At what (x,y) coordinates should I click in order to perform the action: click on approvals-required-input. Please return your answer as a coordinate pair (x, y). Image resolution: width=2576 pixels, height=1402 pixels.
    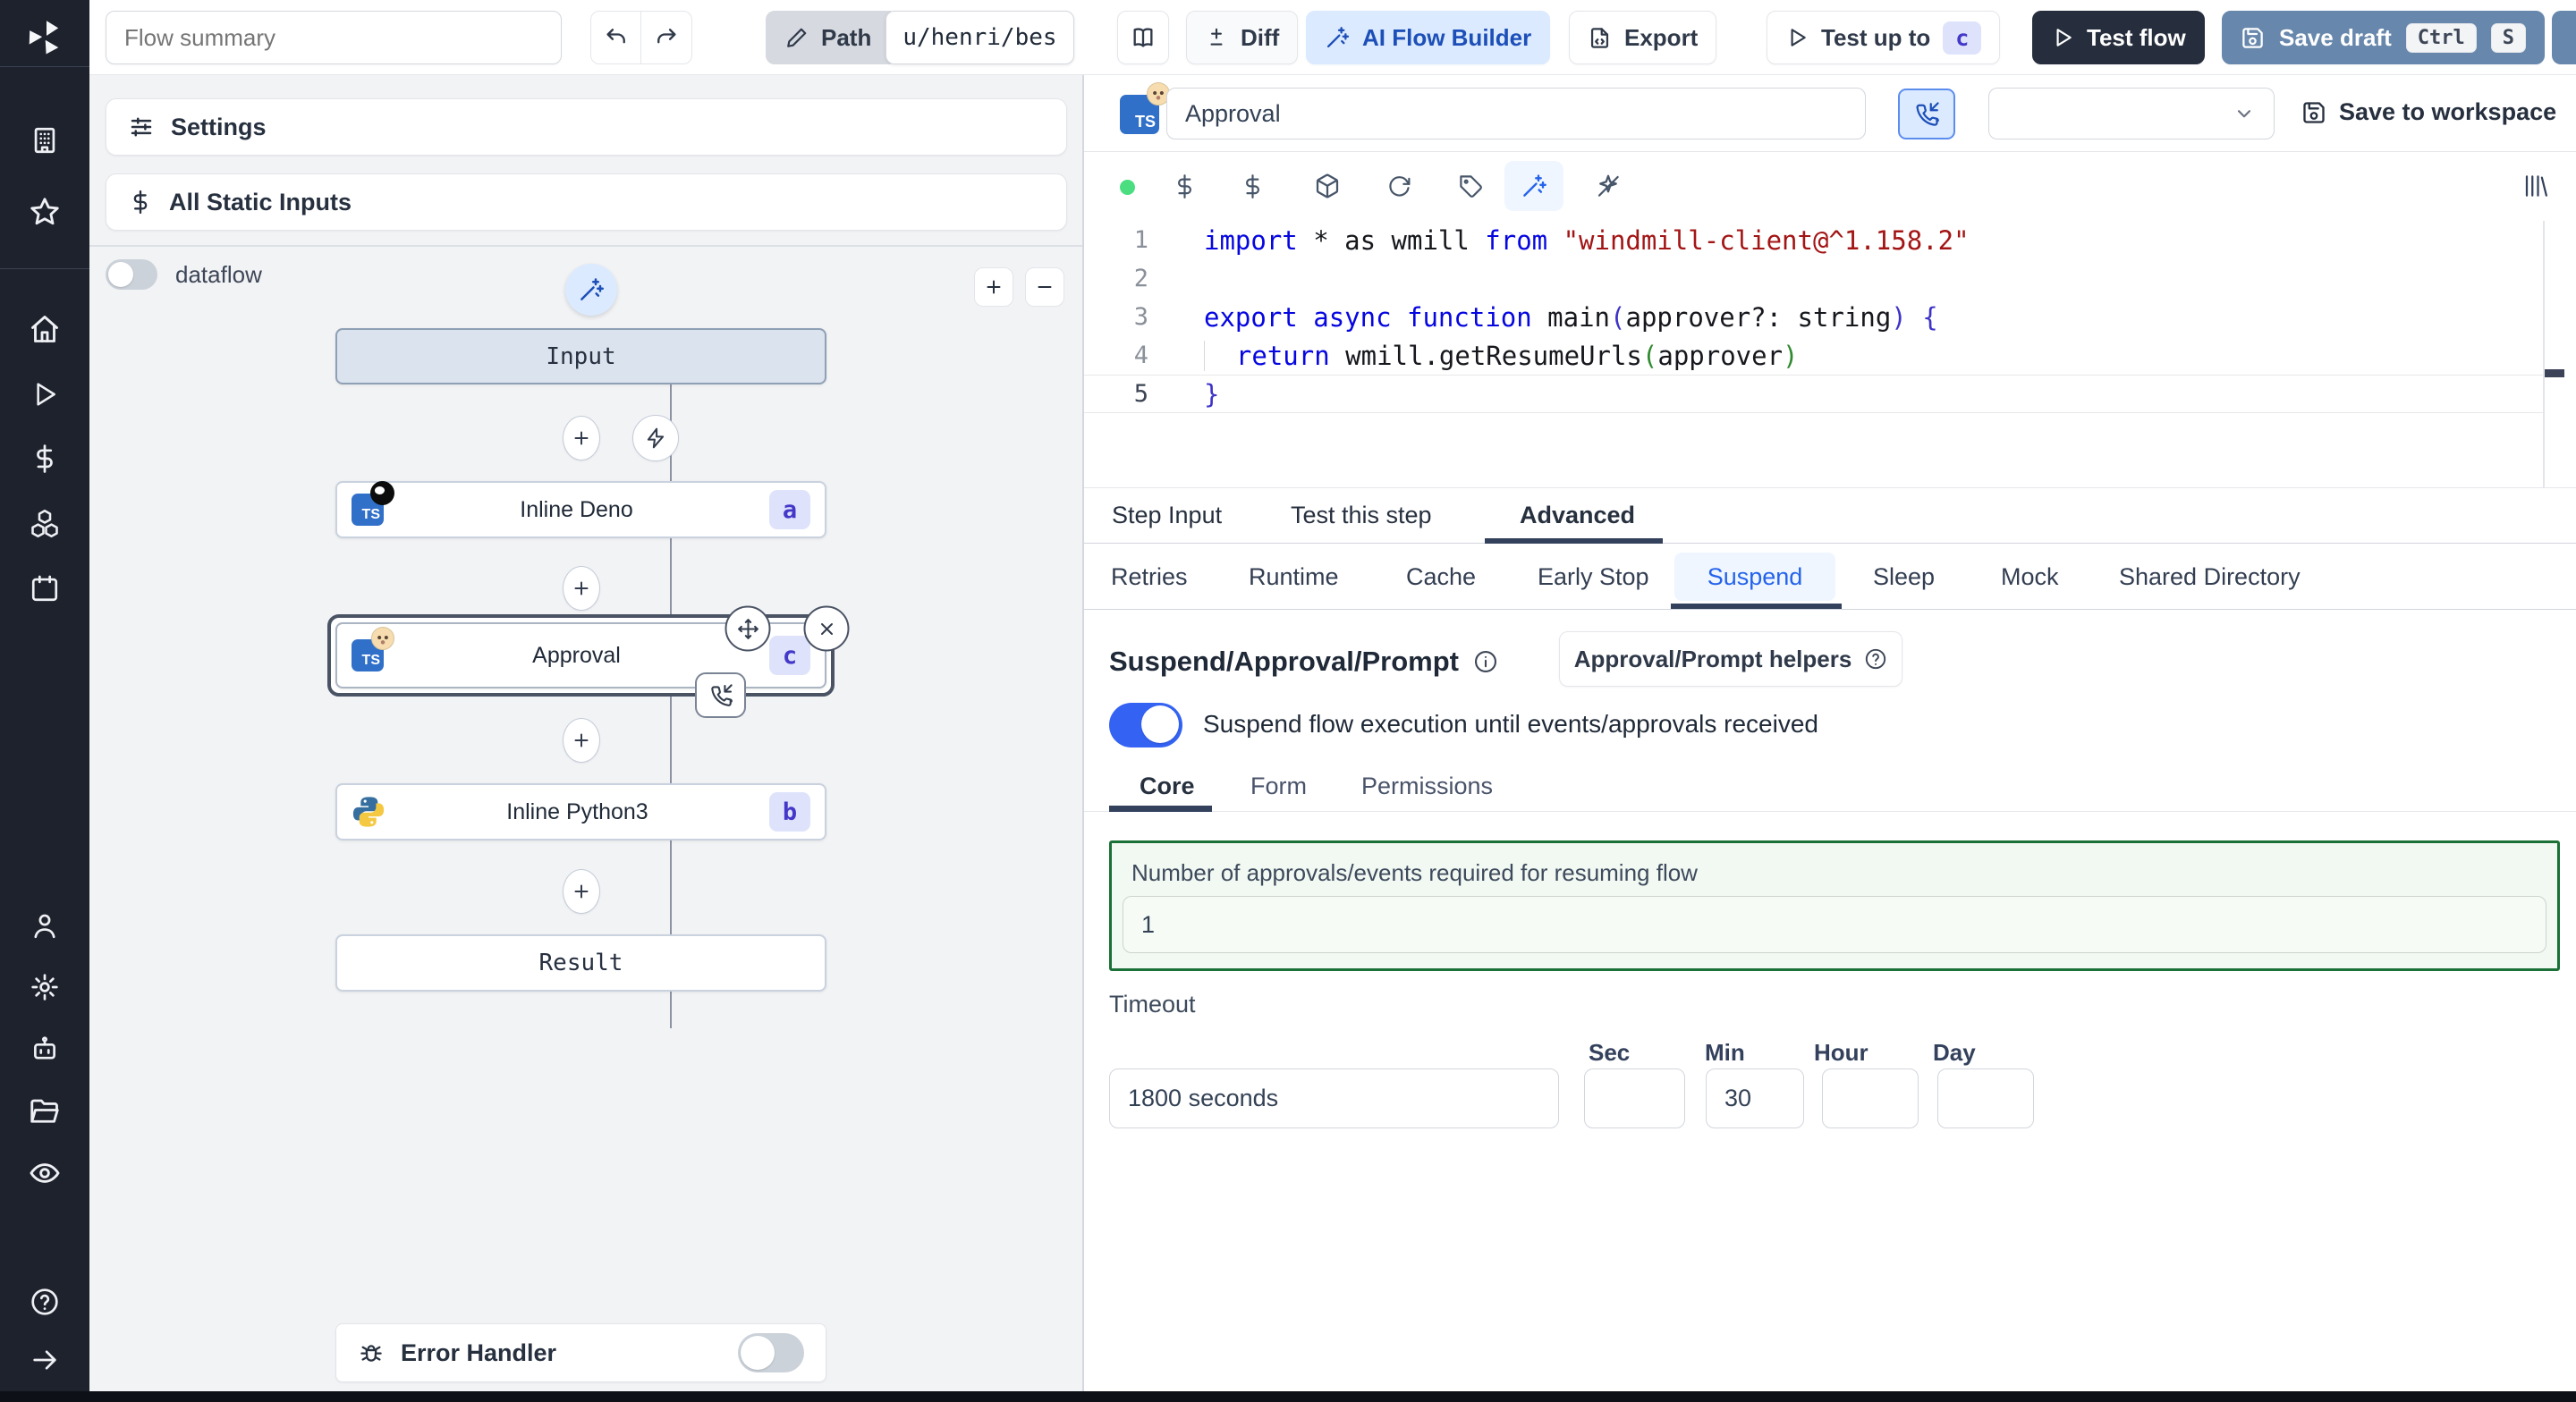
    Looking at the image, I should click on (1834, 924).